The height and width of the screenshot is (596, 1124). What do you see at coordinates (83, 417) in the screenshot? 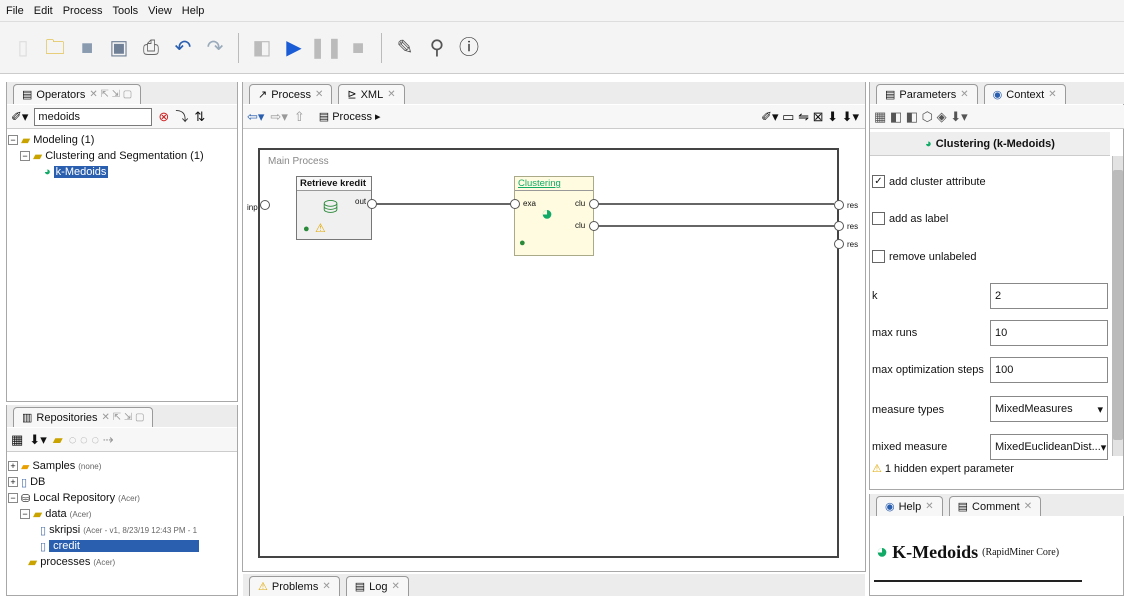
I see `tab-repositories: ▥ Repositories ✕ ⇱ ⇲ ▢` at bounding box center [83, 417].